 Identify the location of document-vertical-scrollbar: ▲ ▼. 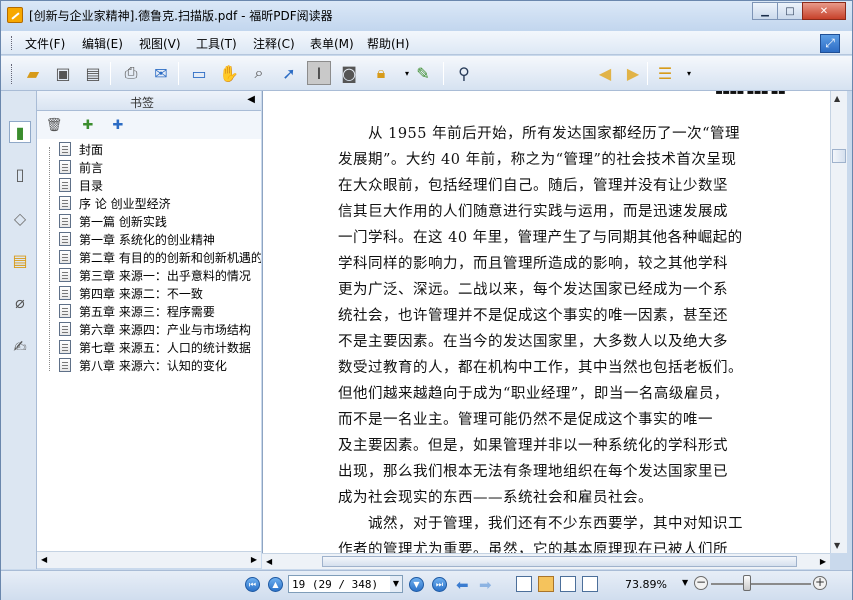
(838, 322).